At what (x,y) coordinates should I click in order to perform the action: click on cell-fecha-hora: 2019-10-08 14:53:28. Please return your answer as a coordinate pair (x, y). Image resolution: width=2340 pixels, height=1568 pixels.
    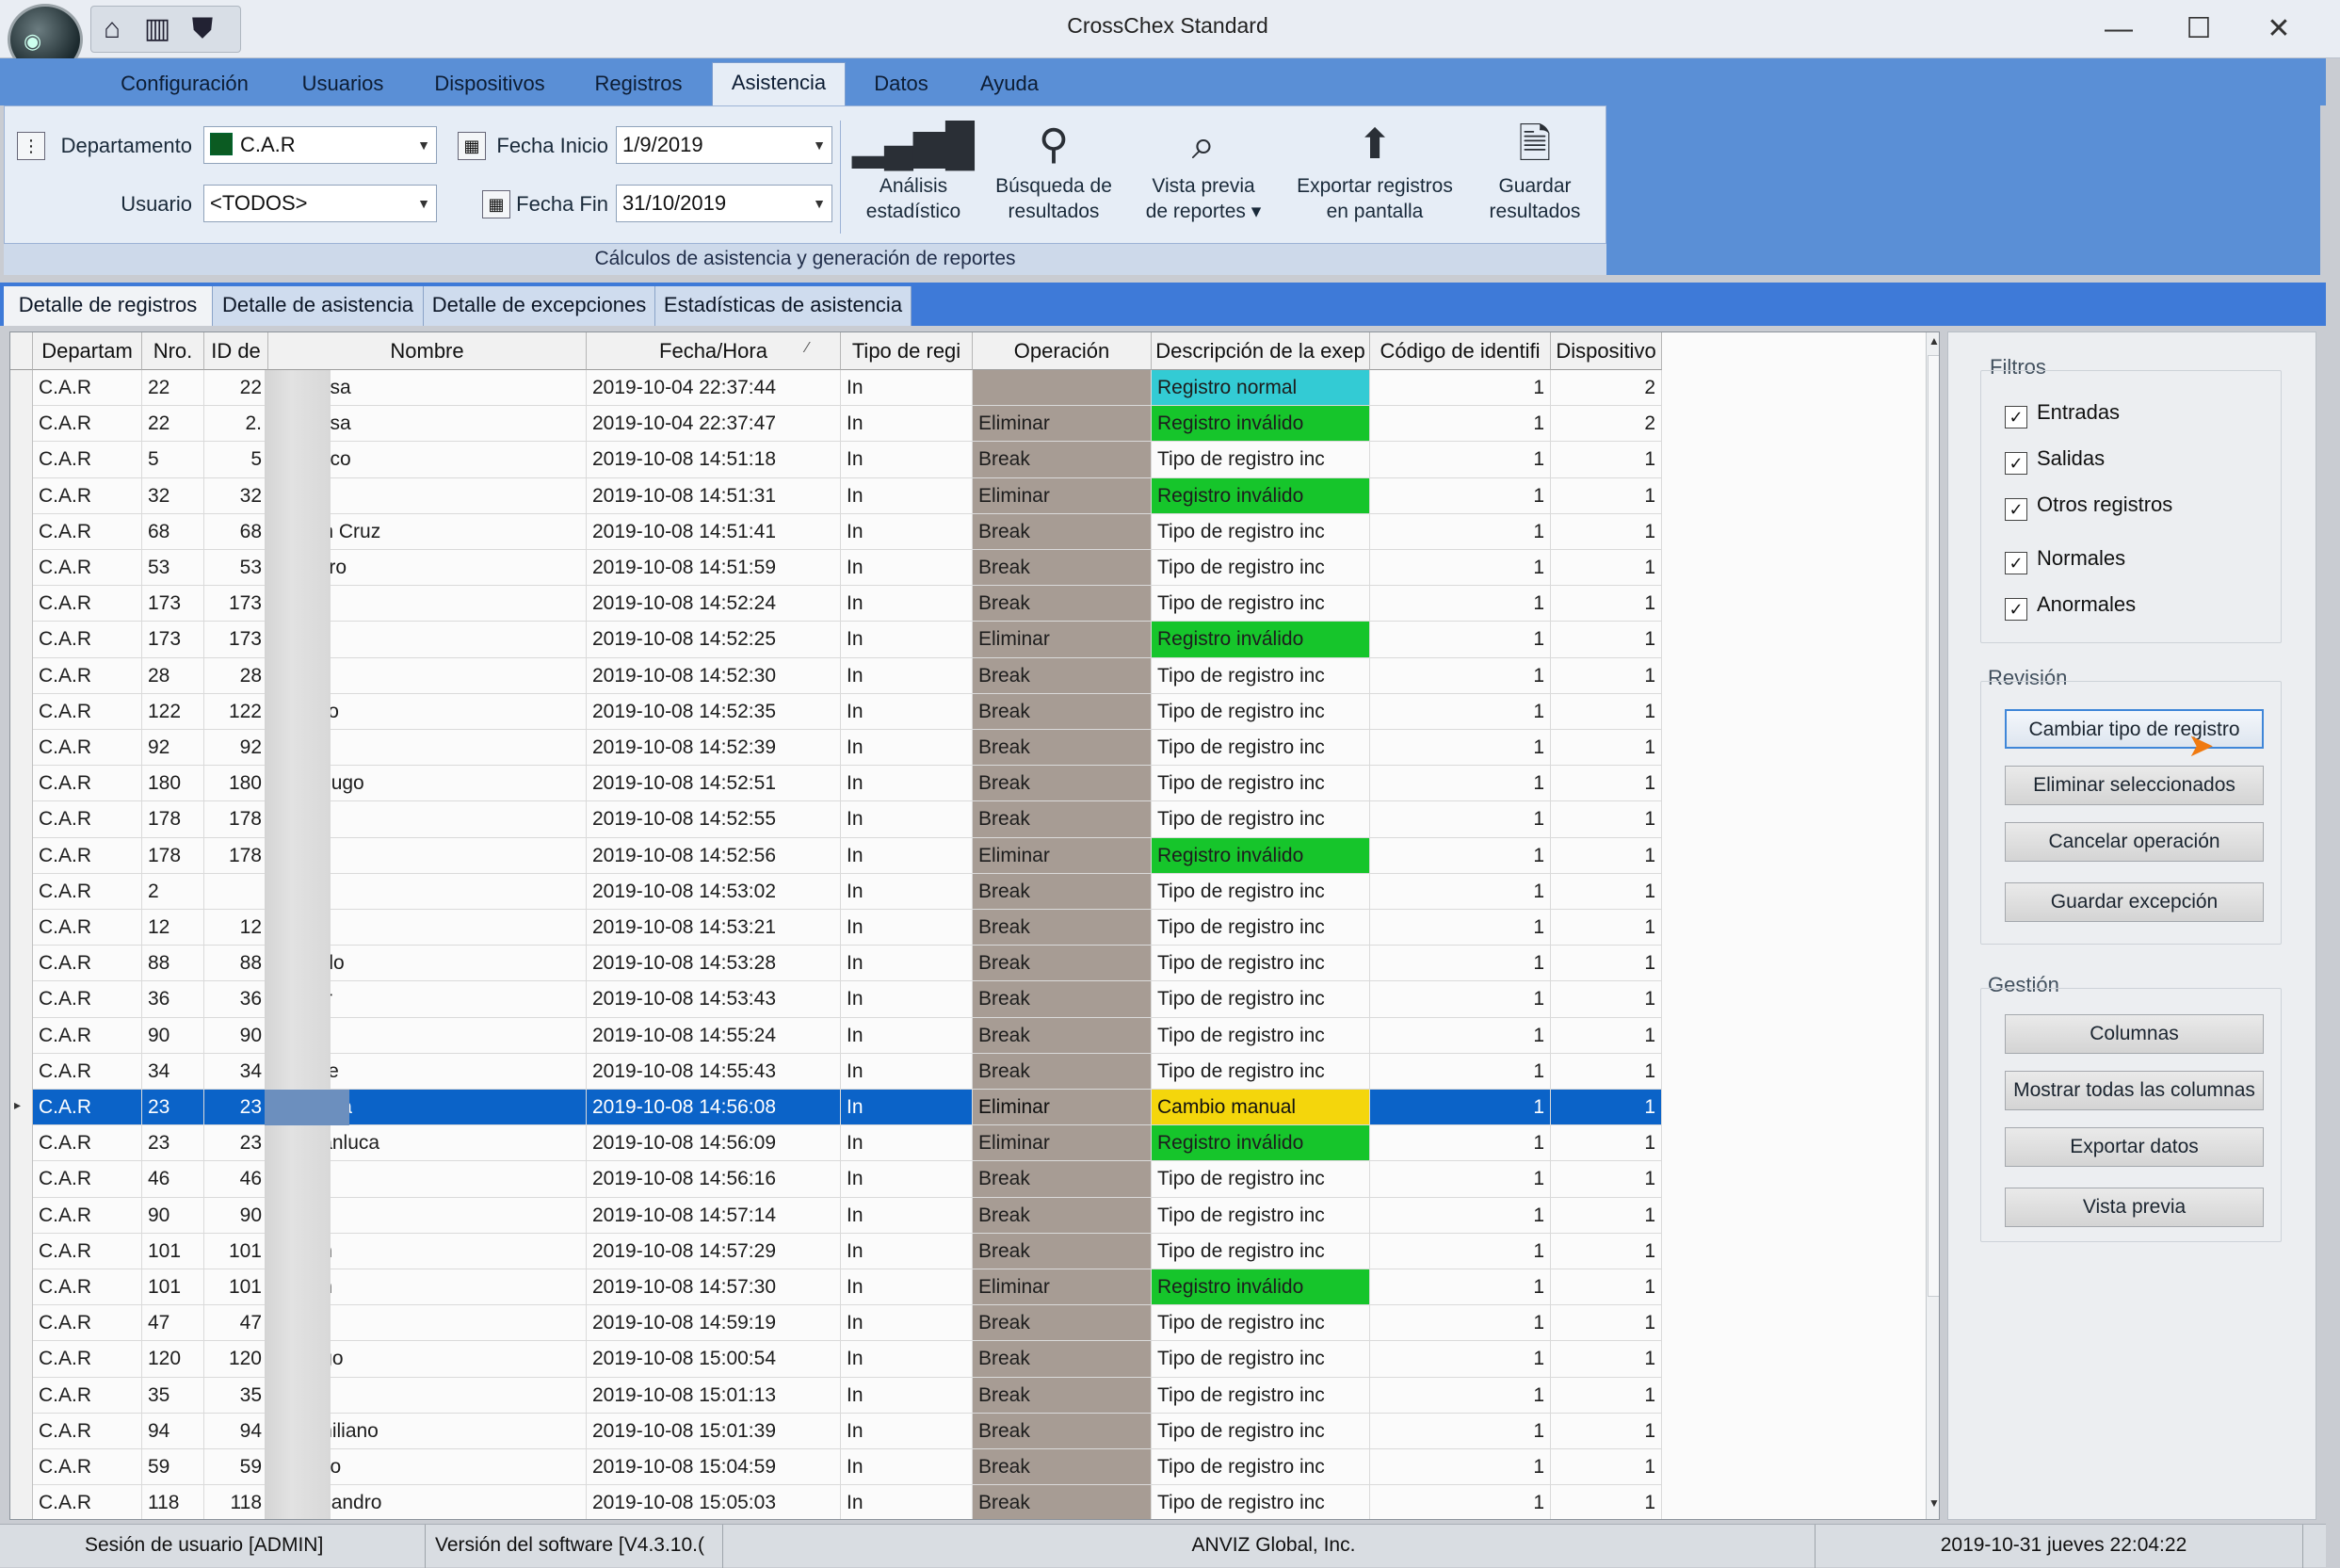
    Looking at the image, I should click on (714, 964).